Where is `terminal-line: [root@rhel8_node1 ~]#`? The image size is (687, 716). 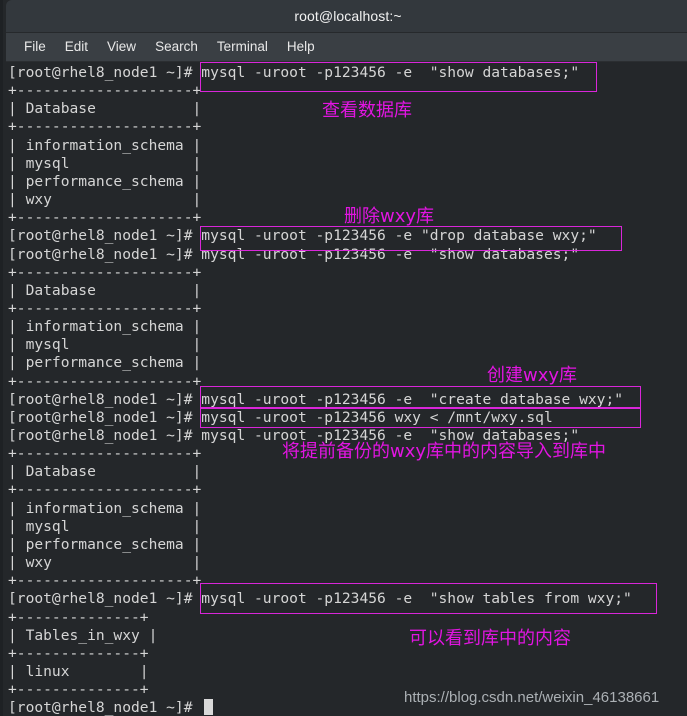
terminal-line: [root@rhel8_node1 ~]# is located at coordinates (105, 707).